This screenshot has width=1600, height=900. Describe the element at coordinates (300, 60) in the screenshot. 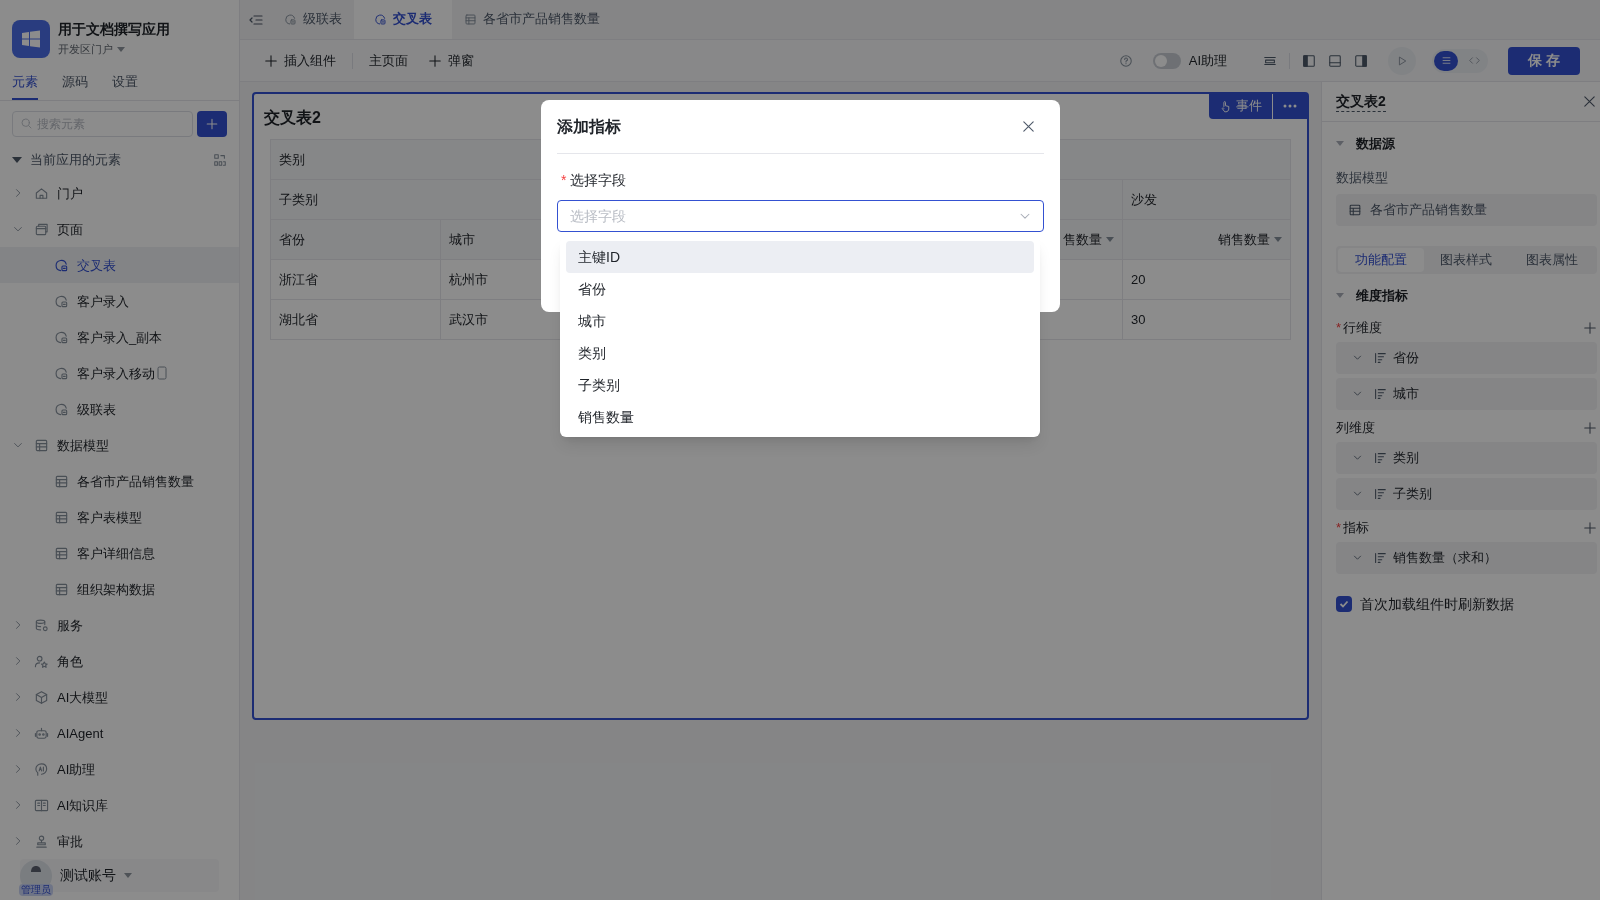

I see `toolbar-button: 插入组件` at that location.